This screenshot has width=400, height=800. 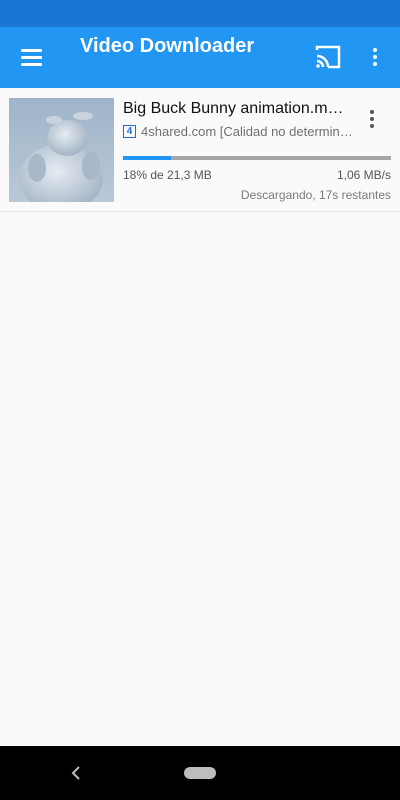 What do you see at coordinates (363, 175) in the screenshot?
I see `download-speed: 1,06 MB/s` at bounding box center [363, 175].